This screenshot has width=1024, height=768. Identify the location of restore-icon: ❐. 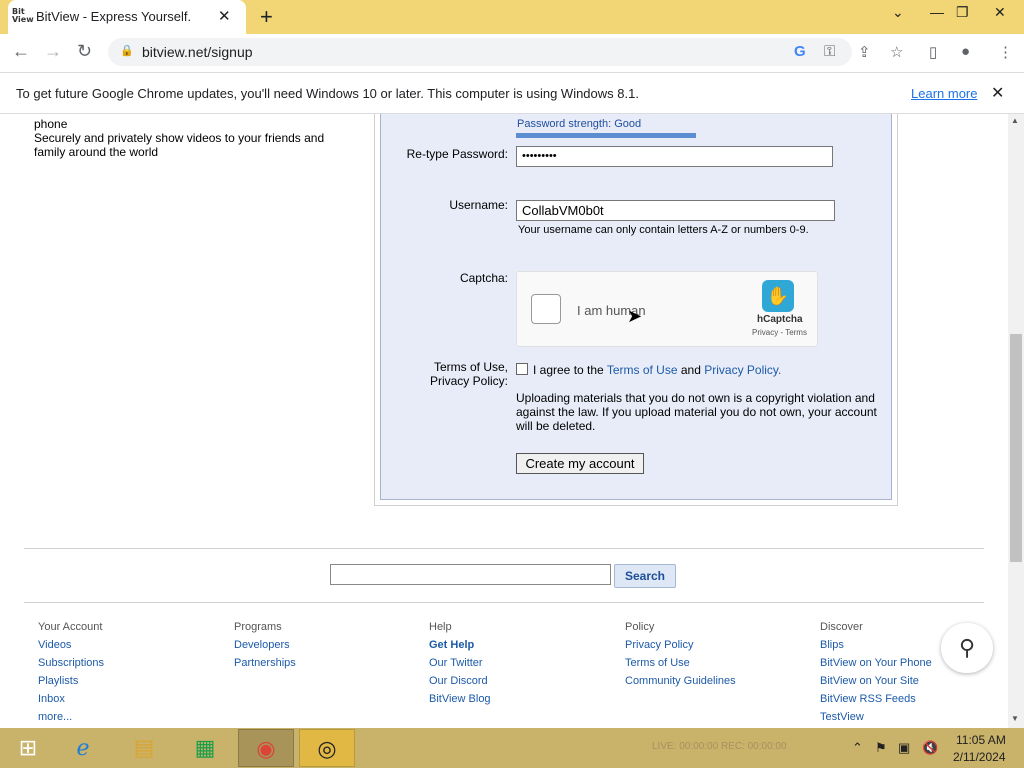
(962, 12).